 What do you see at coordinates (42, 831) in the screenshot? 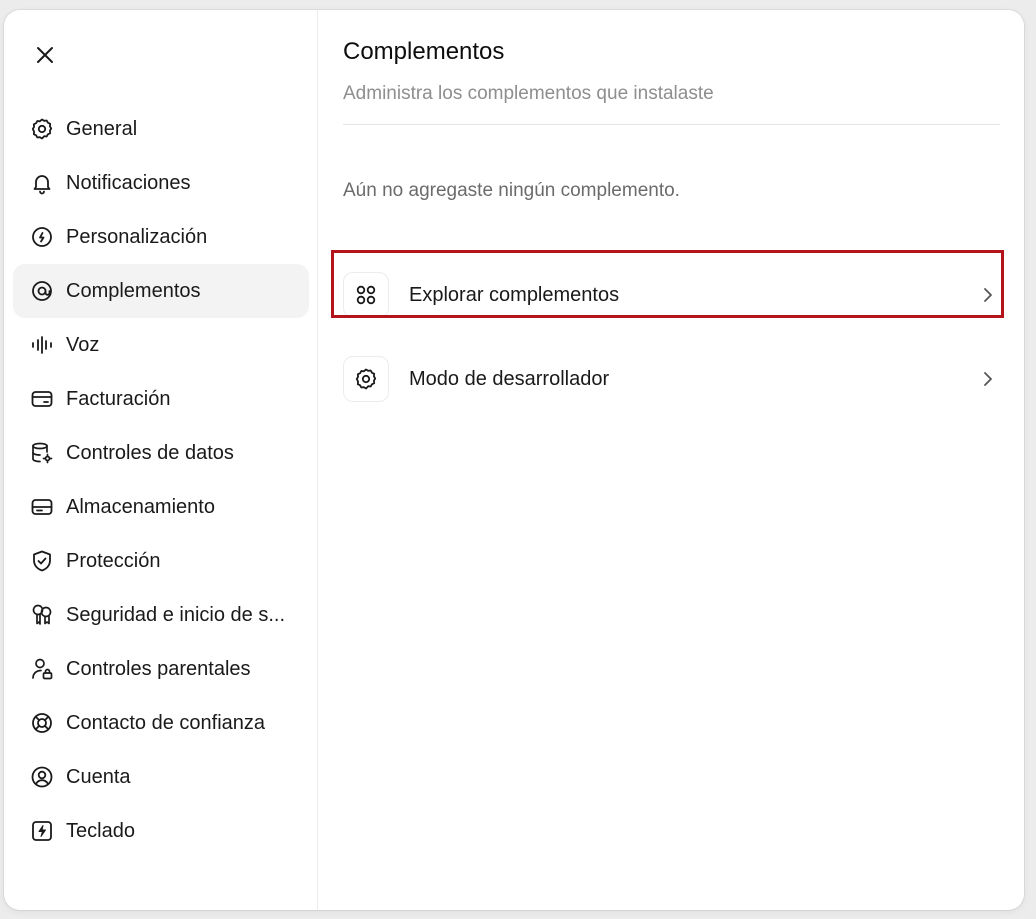
I see `keyboard-bolt-icon` at bounding box center [42, 831].